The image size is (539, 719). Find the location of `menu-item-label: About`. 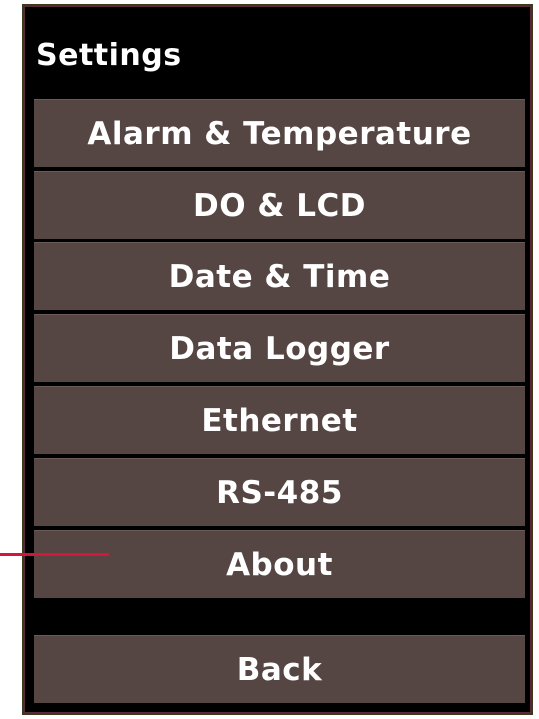

menu-item-label: About is located at coordinates (279, 564).